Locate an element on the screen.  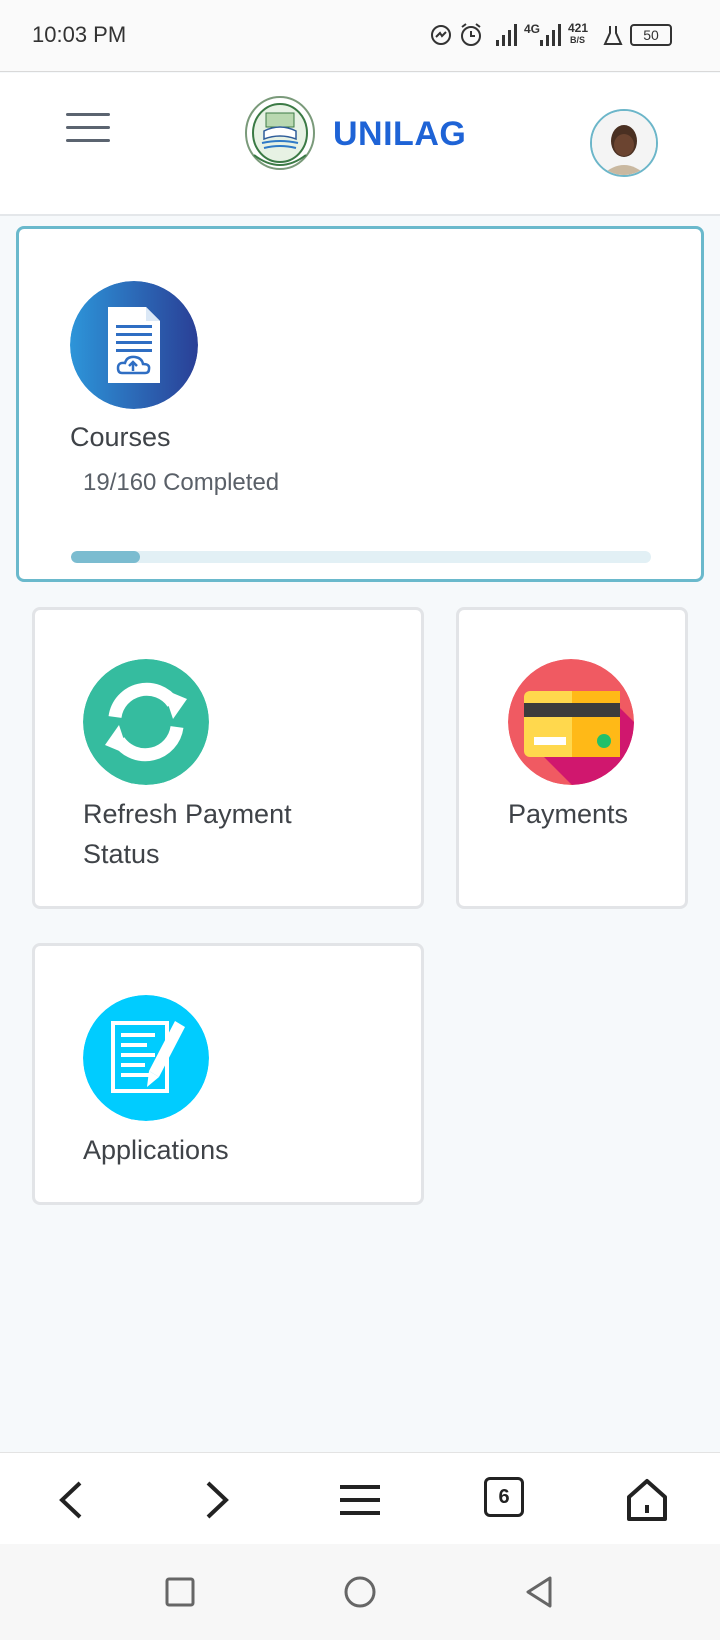
back-triangle-icon is located at coordinates (540, 1592).